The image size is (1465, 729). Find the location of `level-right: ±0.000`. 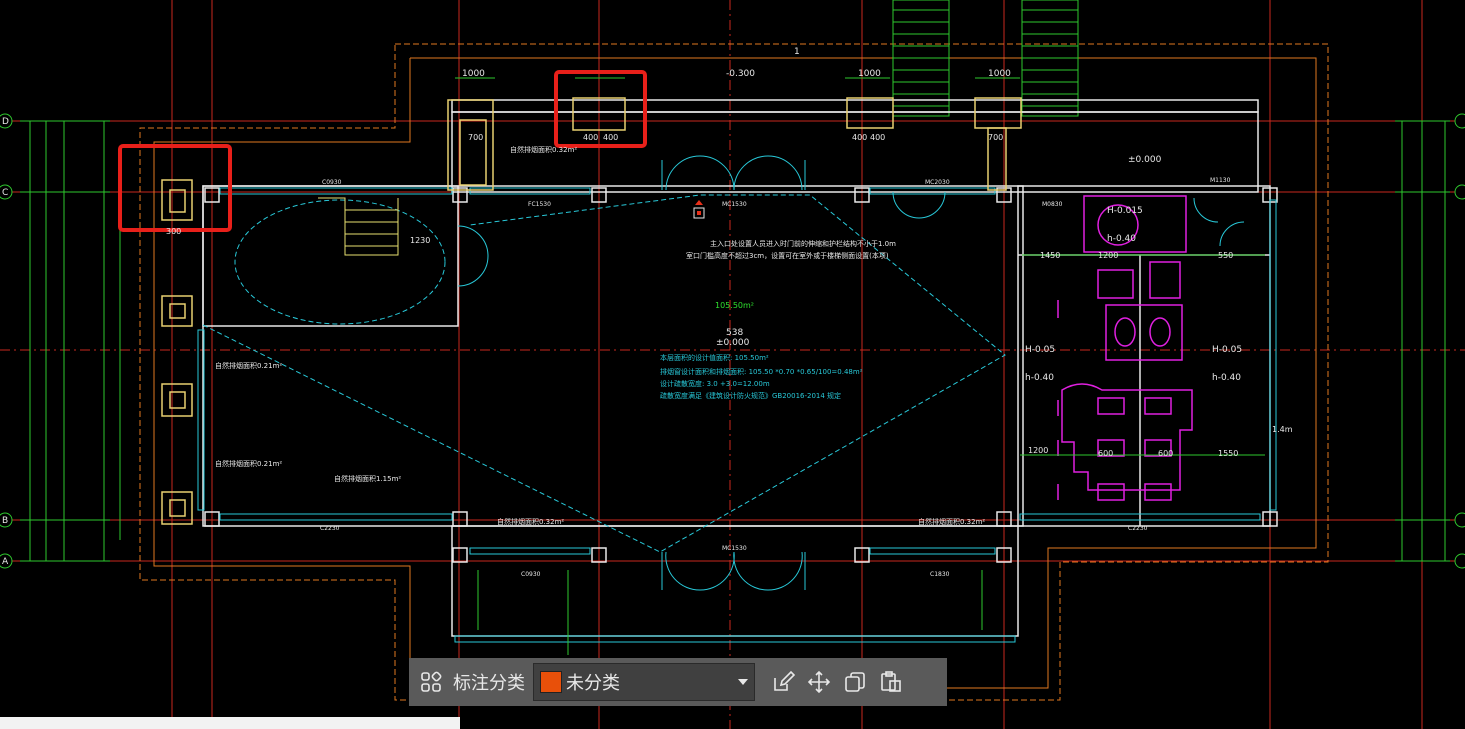

level-right: ±0.000 is located at coordinates (1145, 160).